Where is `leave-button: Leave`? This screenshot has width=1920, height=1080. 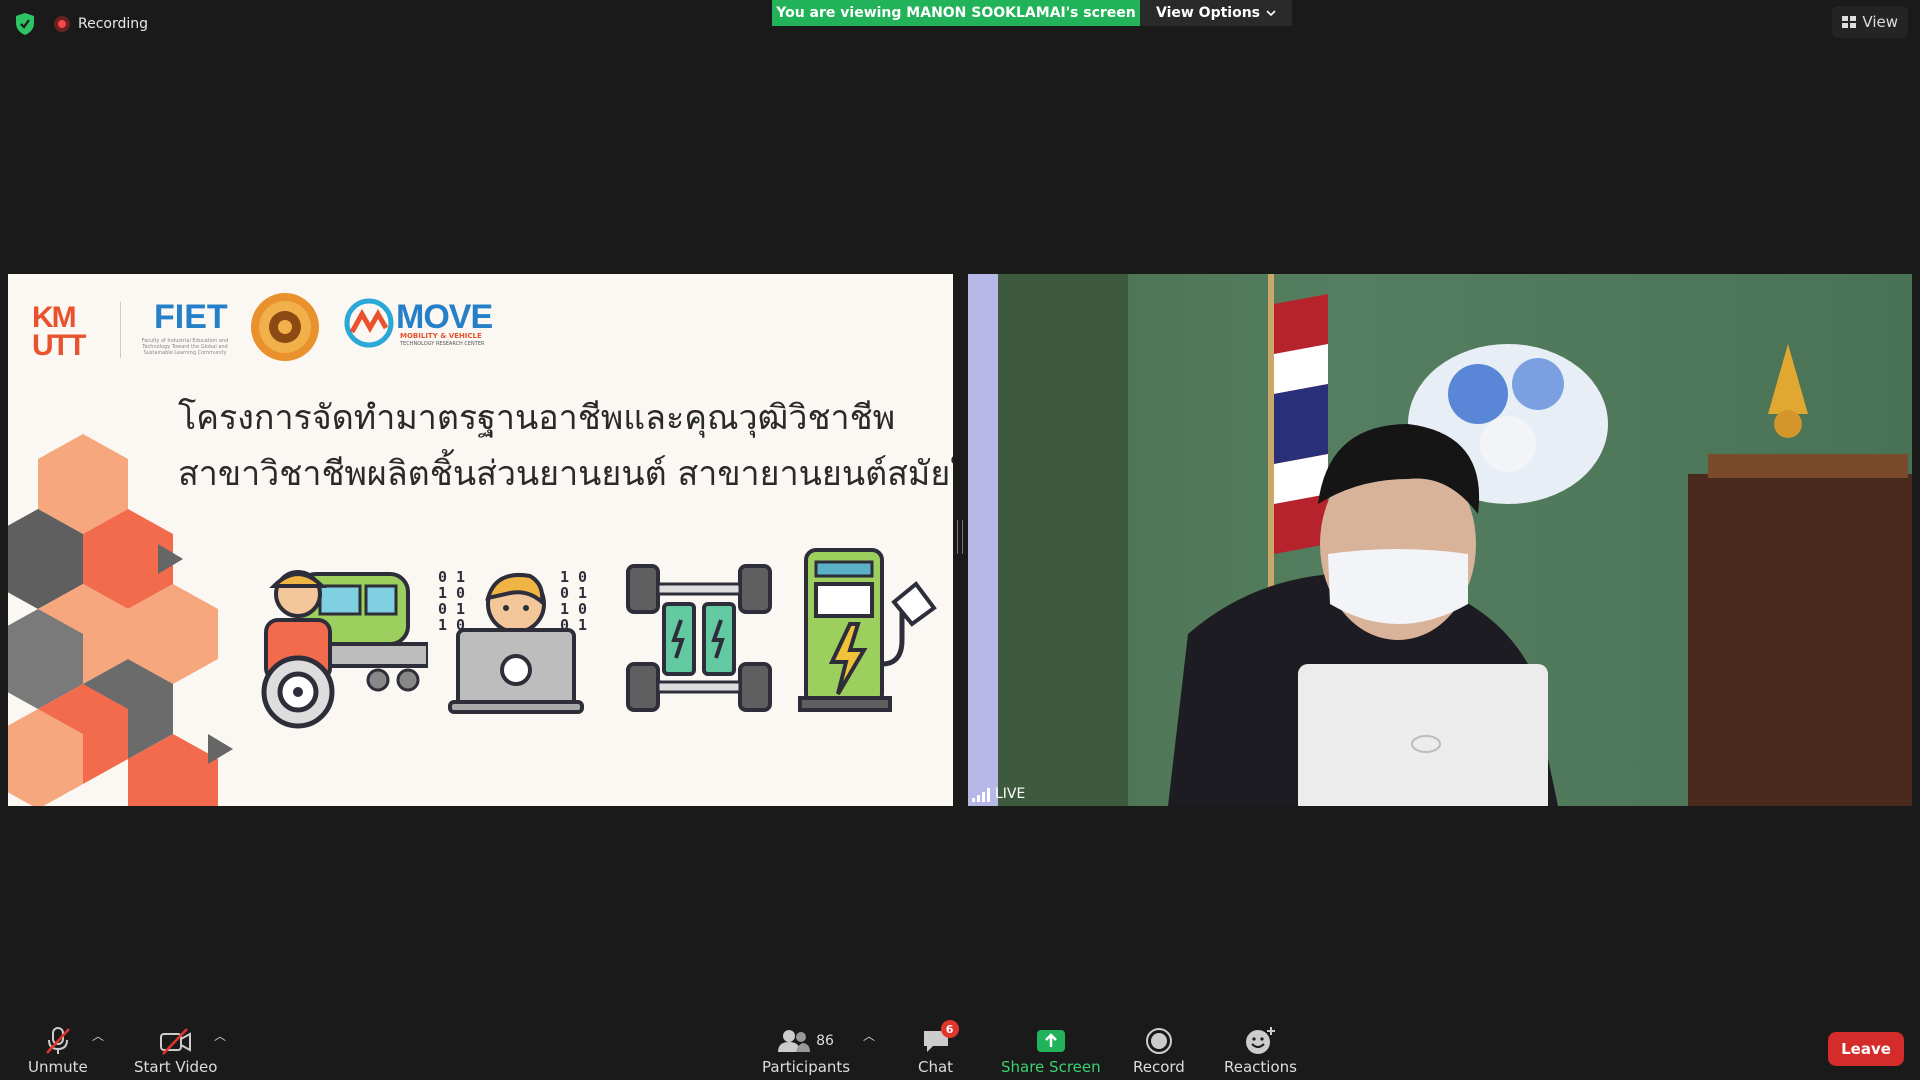
leave-button: Leave is located at coordinates (1866, 1049).